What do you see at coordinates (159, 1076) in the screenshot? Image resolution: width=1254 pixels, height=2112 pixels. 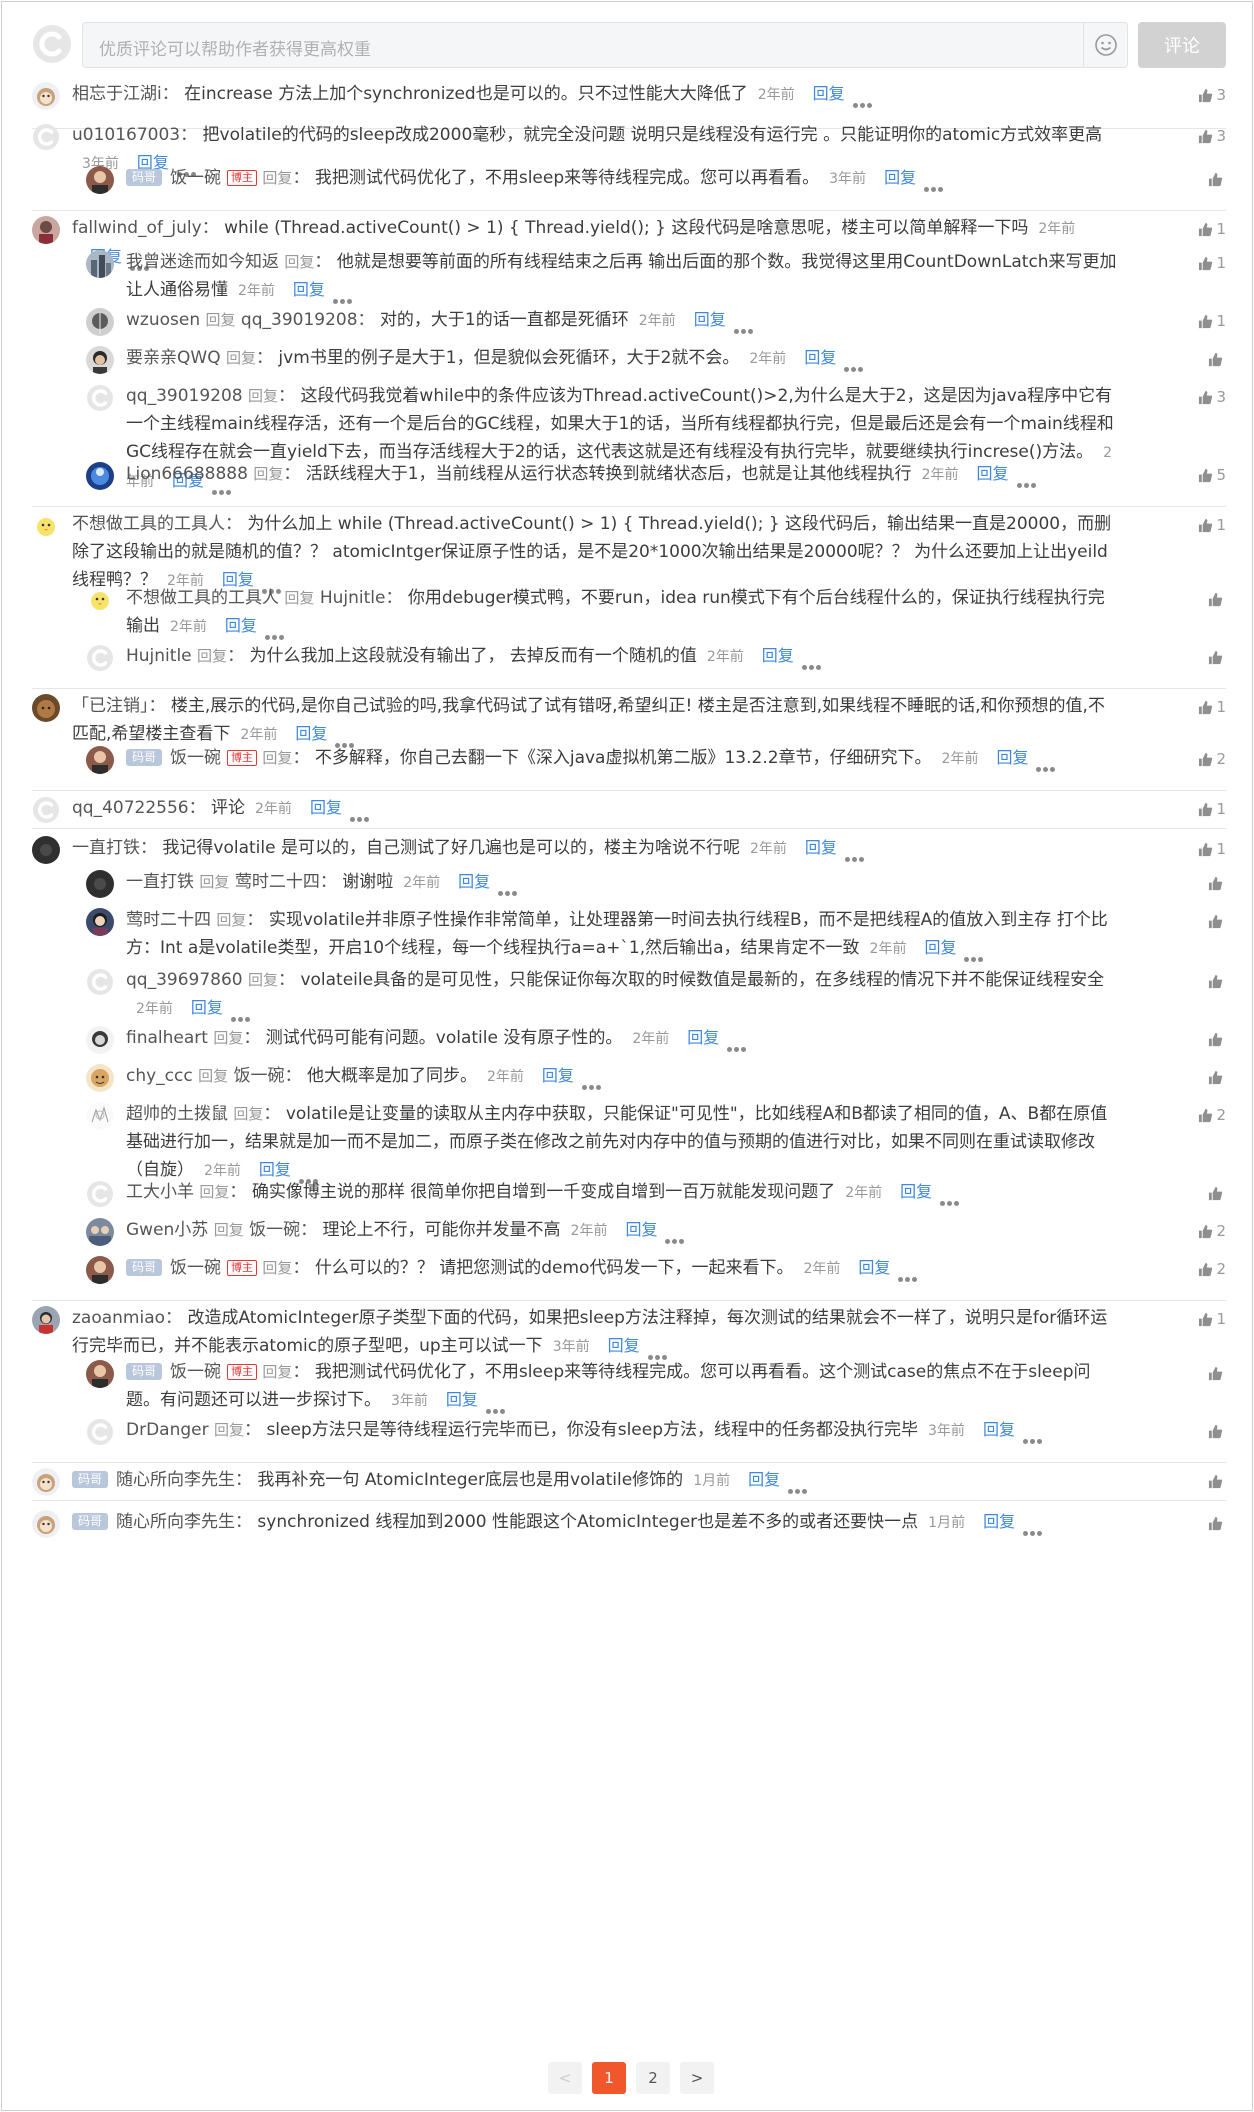 I see `comment-author: chy_ccc` at bounding box center [159, 1076].